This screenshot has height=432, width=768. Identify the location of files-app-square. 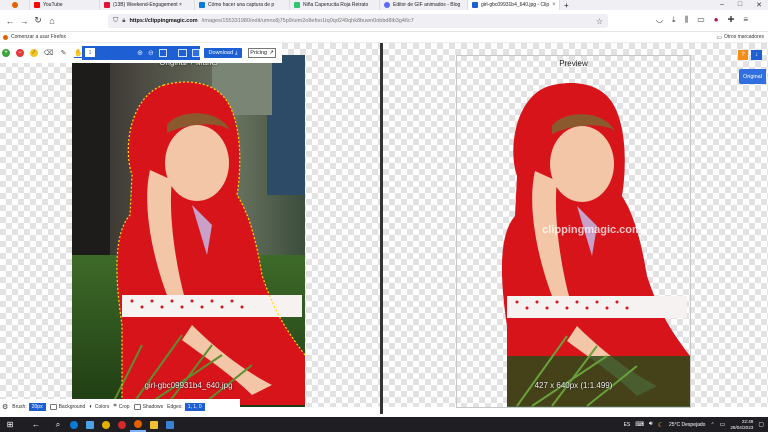
(154, 424).